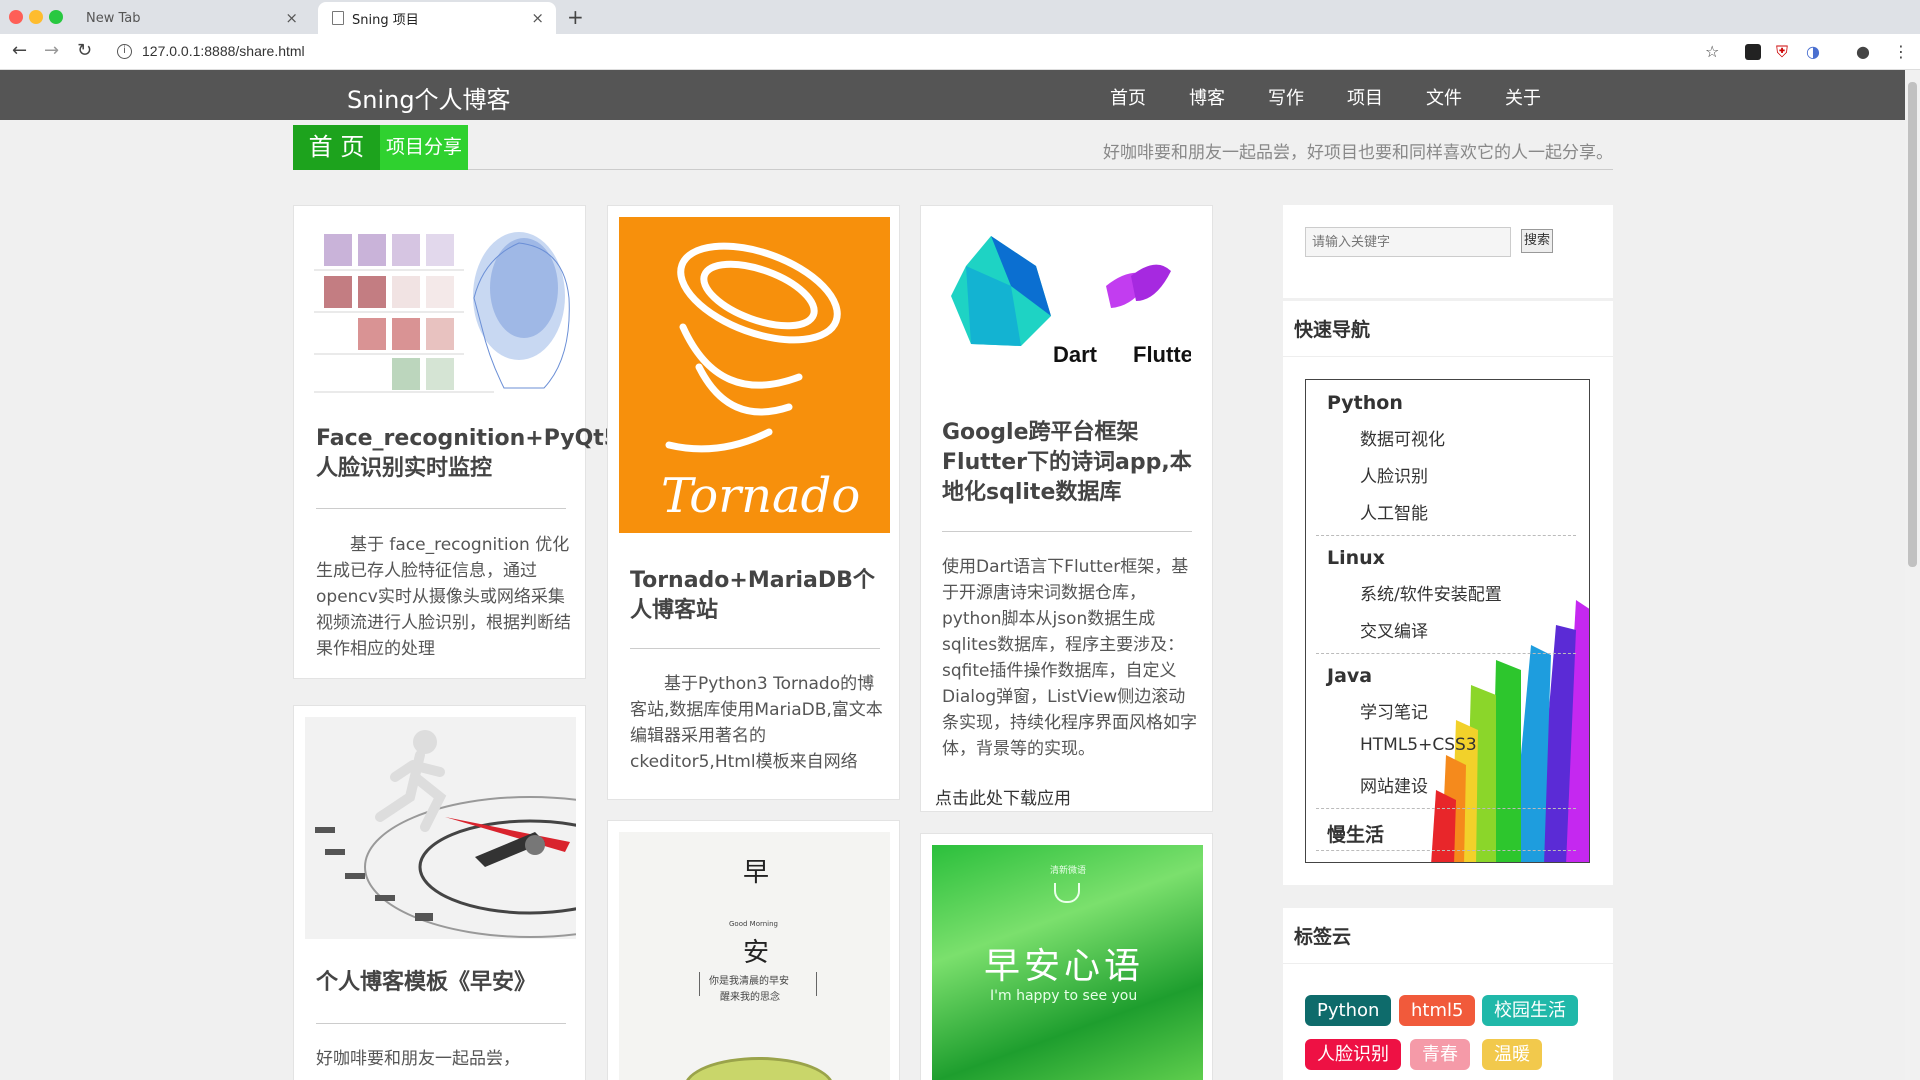 The width and height of the screenshot is (1920, 1080). Describe the element at coordinates (424, 147) in the screenshot. I see `breadcrumb-current: 项目分享` at that location.